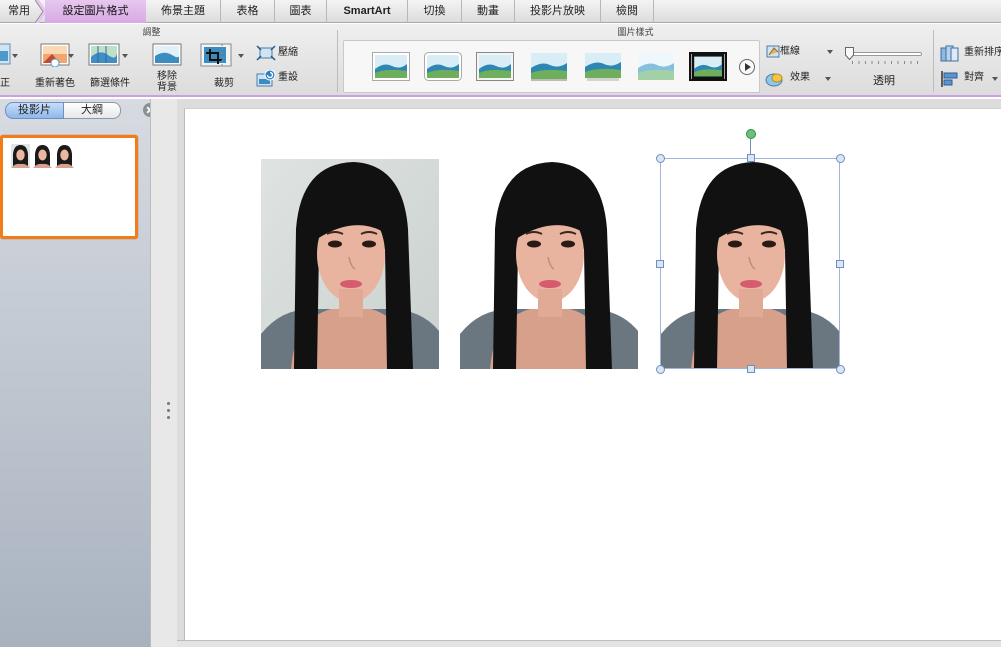 The image size is (1001, 647). What do you see at coordinates (660, 158) in the screenshot?
I see `resize-handle-top-left` at bounding box center [660, 158].